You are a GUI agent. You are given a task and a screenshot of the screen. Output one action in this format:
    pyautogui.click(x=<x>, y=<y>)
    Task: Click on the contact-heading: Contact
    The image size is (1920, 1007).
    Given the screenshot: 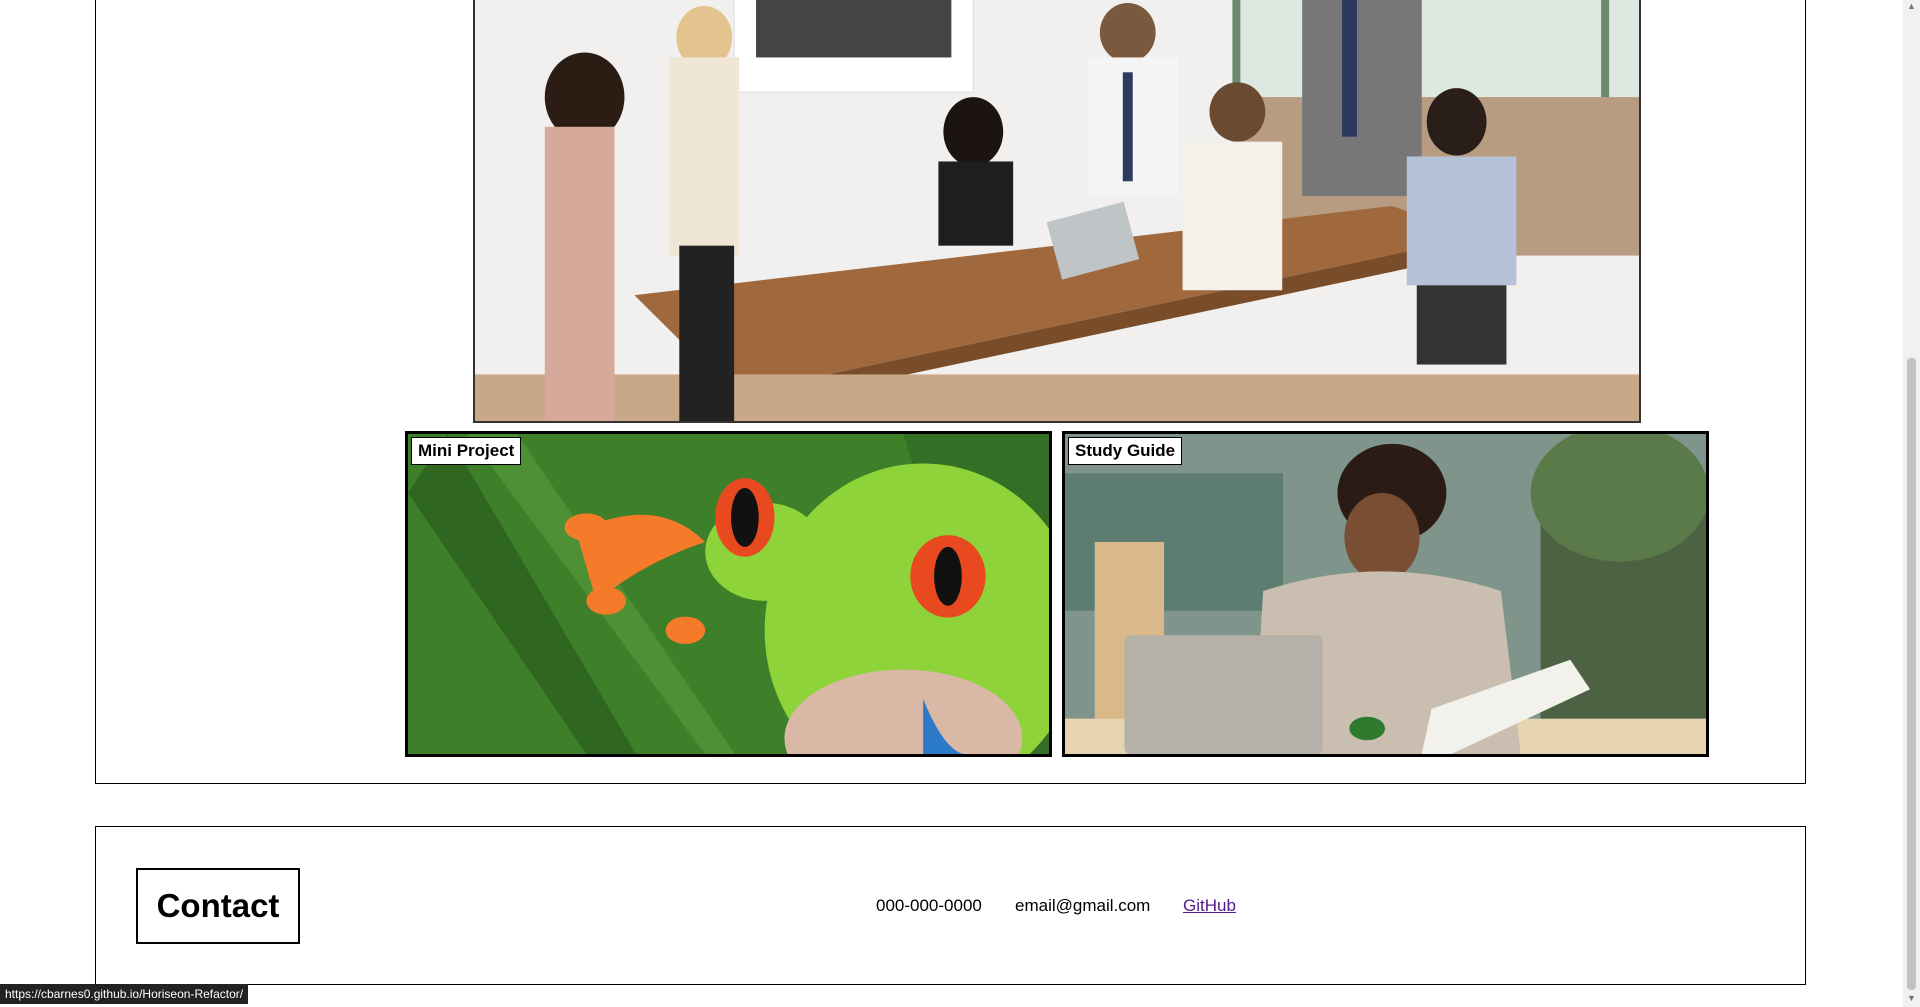 What is the action you would take?
    pyautogui.click(x=218, y=906)
    